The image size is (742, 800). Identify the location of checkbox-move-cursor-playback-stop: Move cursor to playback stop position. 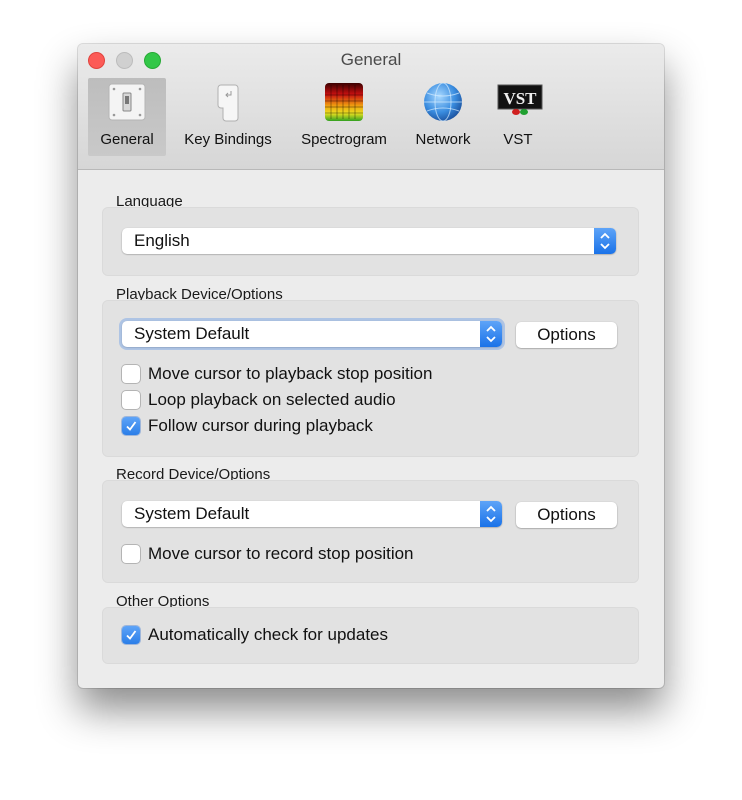
(322, 374).